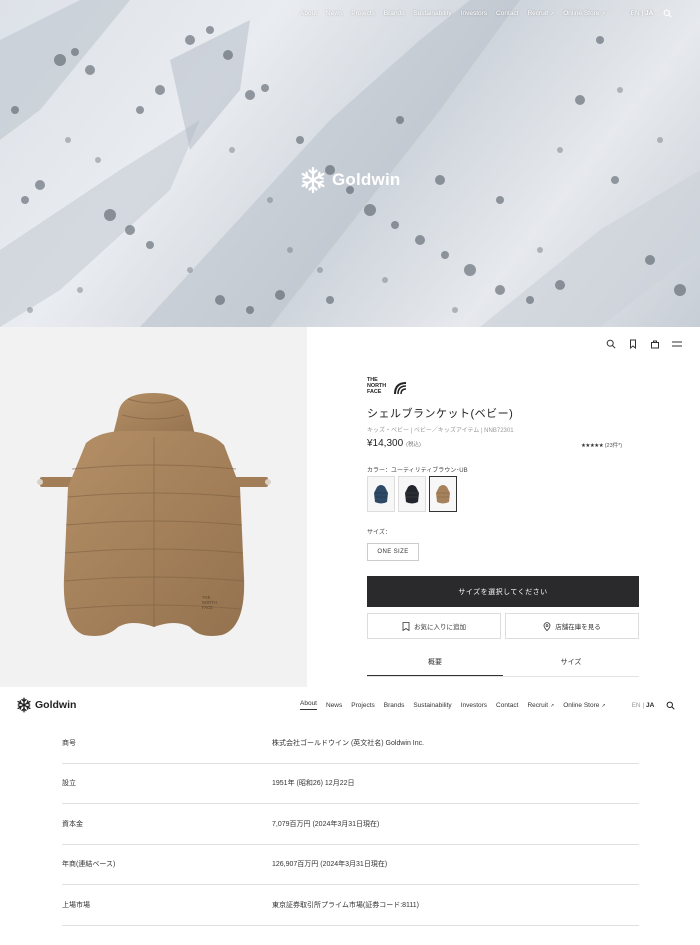  Describe the element at coordinates (393, 552) in the screenshot. I see `size-one-size-button: ONE SIZE` at that location.